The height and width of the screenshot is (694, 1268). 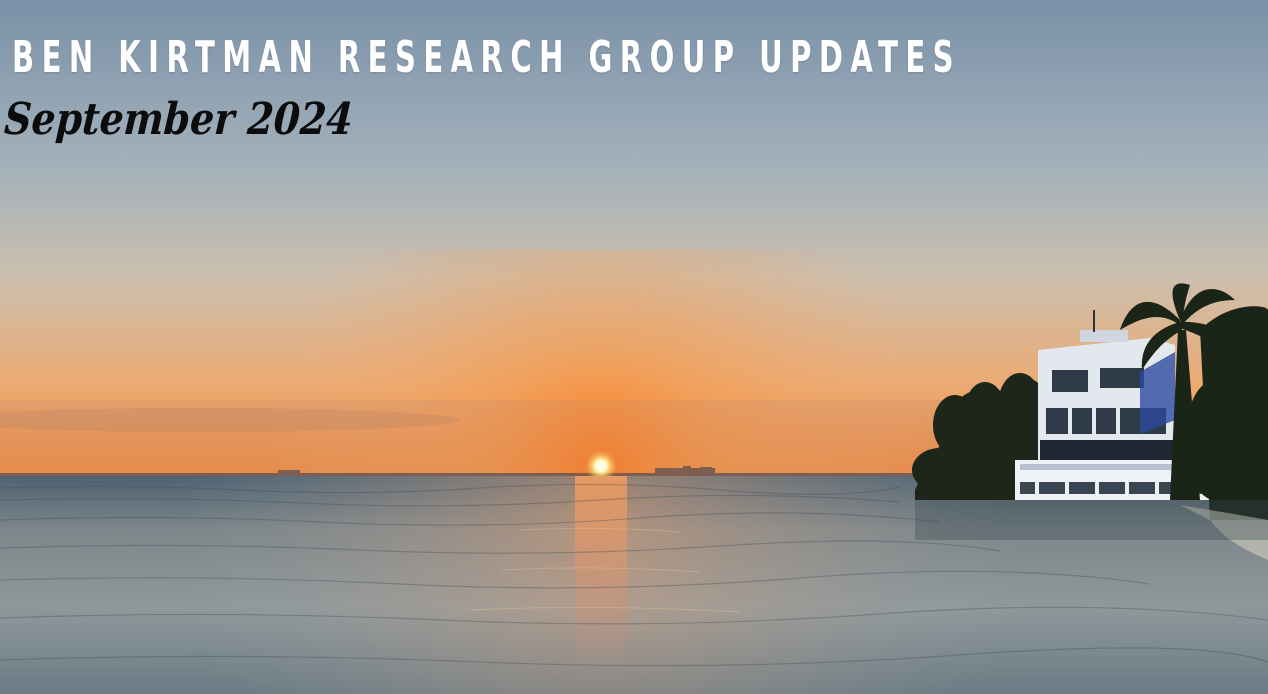 What do you see at coordinates (487, 57) in the screenshot?
I see `newsletter-headline: BEN KIRTMAN RESEARCH GROUP UPDATES` at bounding box center [487, 57].